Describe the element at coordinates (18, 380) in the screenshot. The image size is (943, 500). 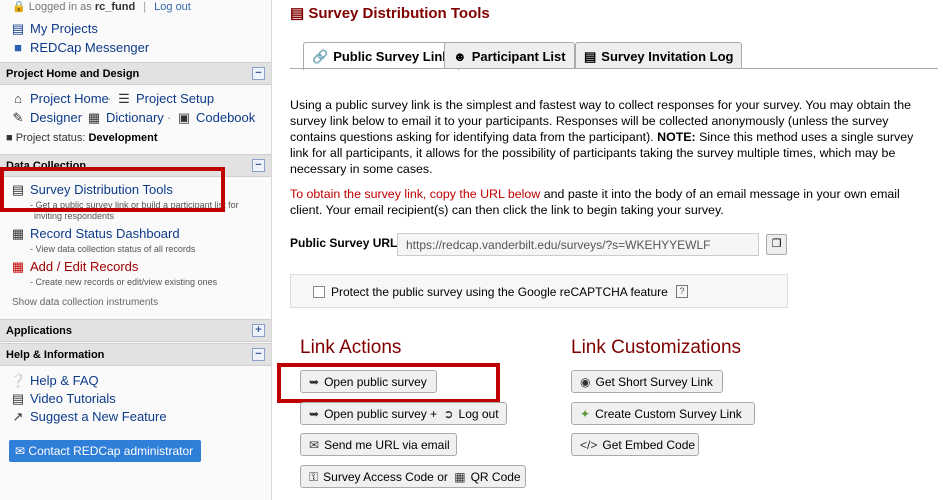
I see `question-icon: ❔` at that location.